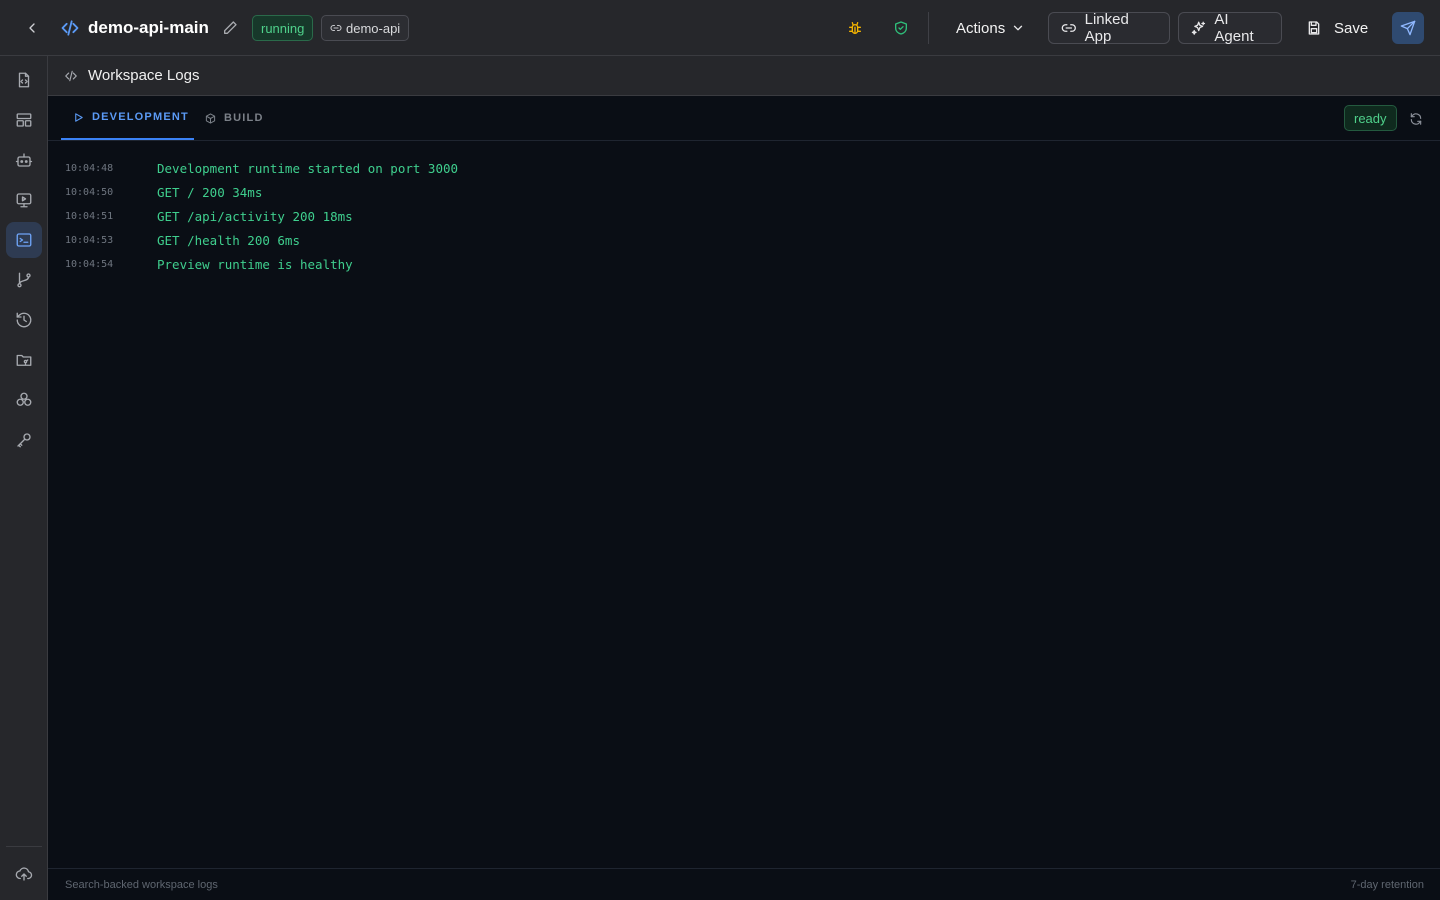  I want to click on sidebar-item-repository, so click(24, 360).